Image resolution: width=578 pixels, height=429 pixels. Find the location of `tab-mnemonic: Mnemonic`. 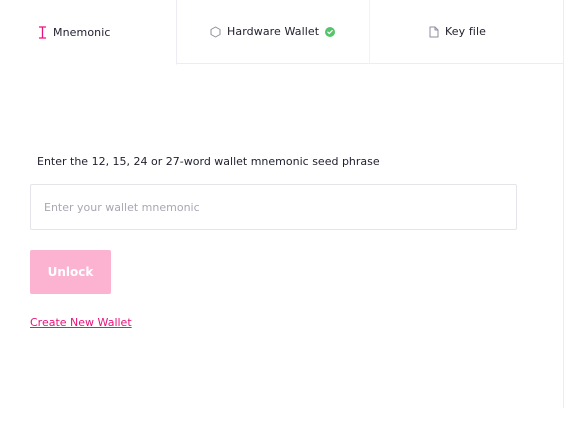

tab-mnemonic: Mnemonic is located at coordinates (88, 32).